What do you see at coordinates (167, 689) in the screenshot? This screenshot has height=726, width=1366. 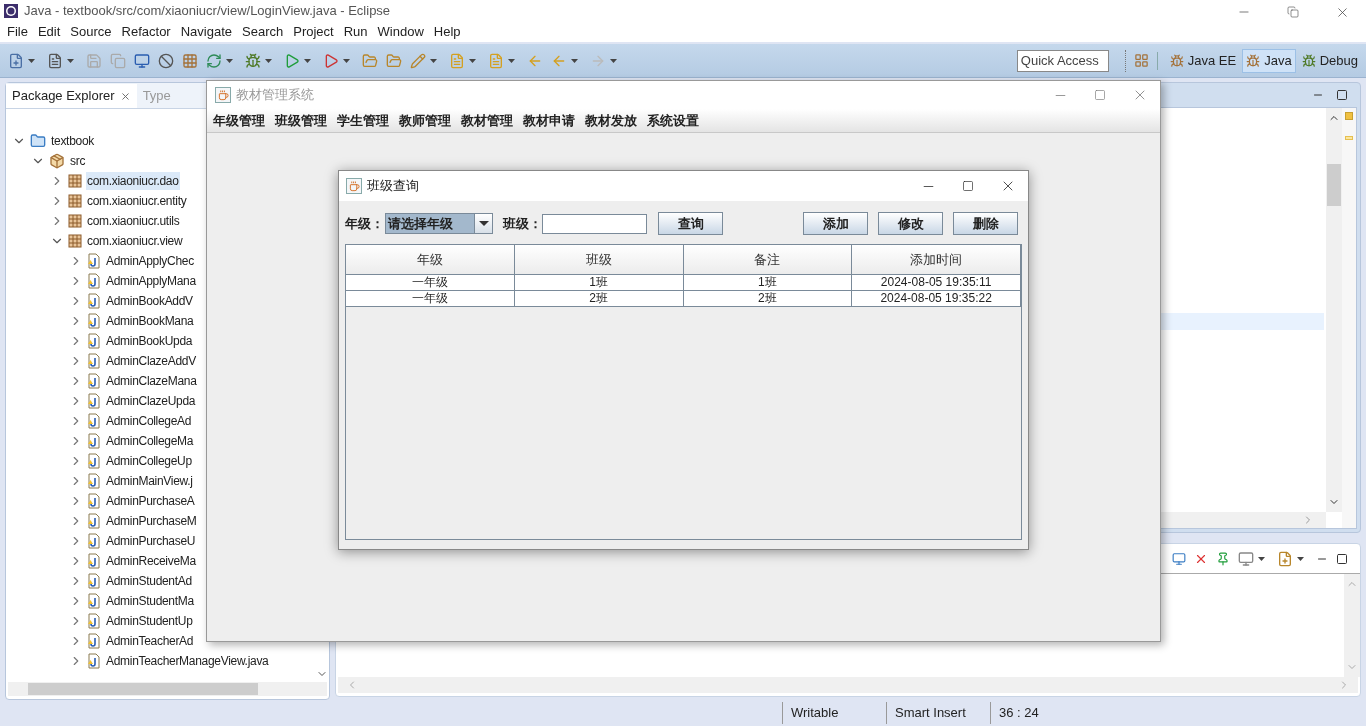 I see `horizontal-scrollbar` at bounding box center [167, 689].